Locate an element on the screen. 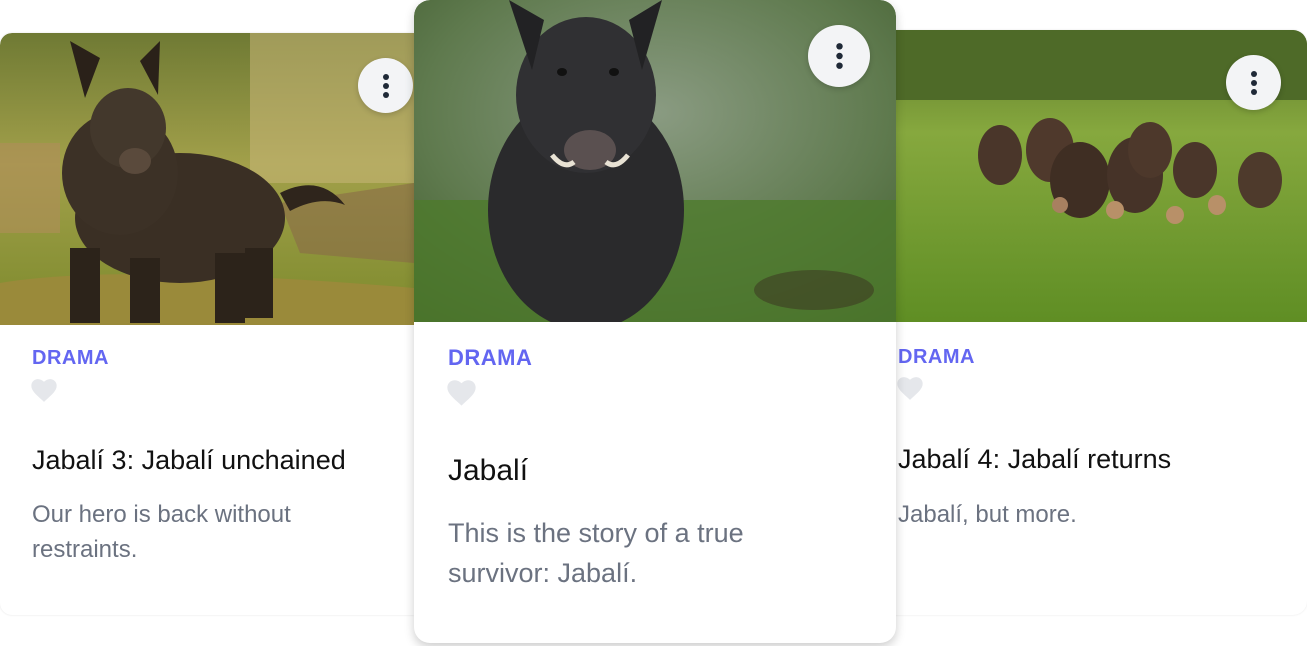 The width and height of the screenshot is (1307, 646). card-title: Jabalí 4: Jabalí returns is located at coordinates (1035, 459).